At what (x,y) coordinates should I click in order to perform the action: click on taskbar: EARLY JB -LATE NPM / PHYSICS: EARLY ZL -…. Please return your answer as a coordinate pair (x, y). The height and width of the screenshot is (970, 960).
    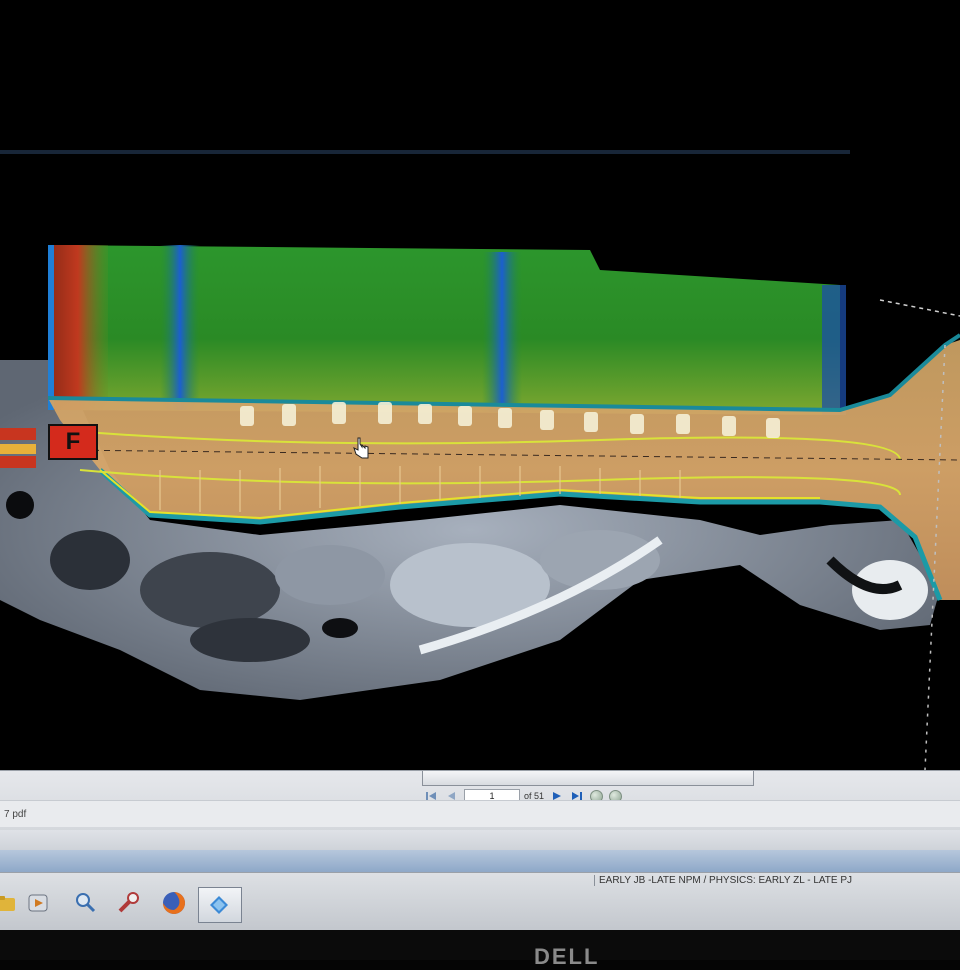
    Looking at the image, I should click on (480, 901).